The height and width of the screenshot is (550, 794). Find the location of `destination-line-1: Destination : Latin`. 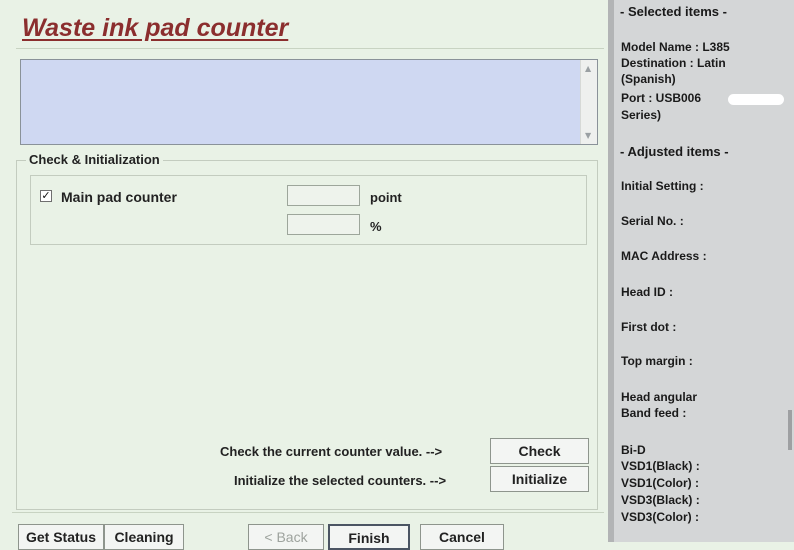

destination-line-1: Destination : Latin is located at coordinates (673, 63).